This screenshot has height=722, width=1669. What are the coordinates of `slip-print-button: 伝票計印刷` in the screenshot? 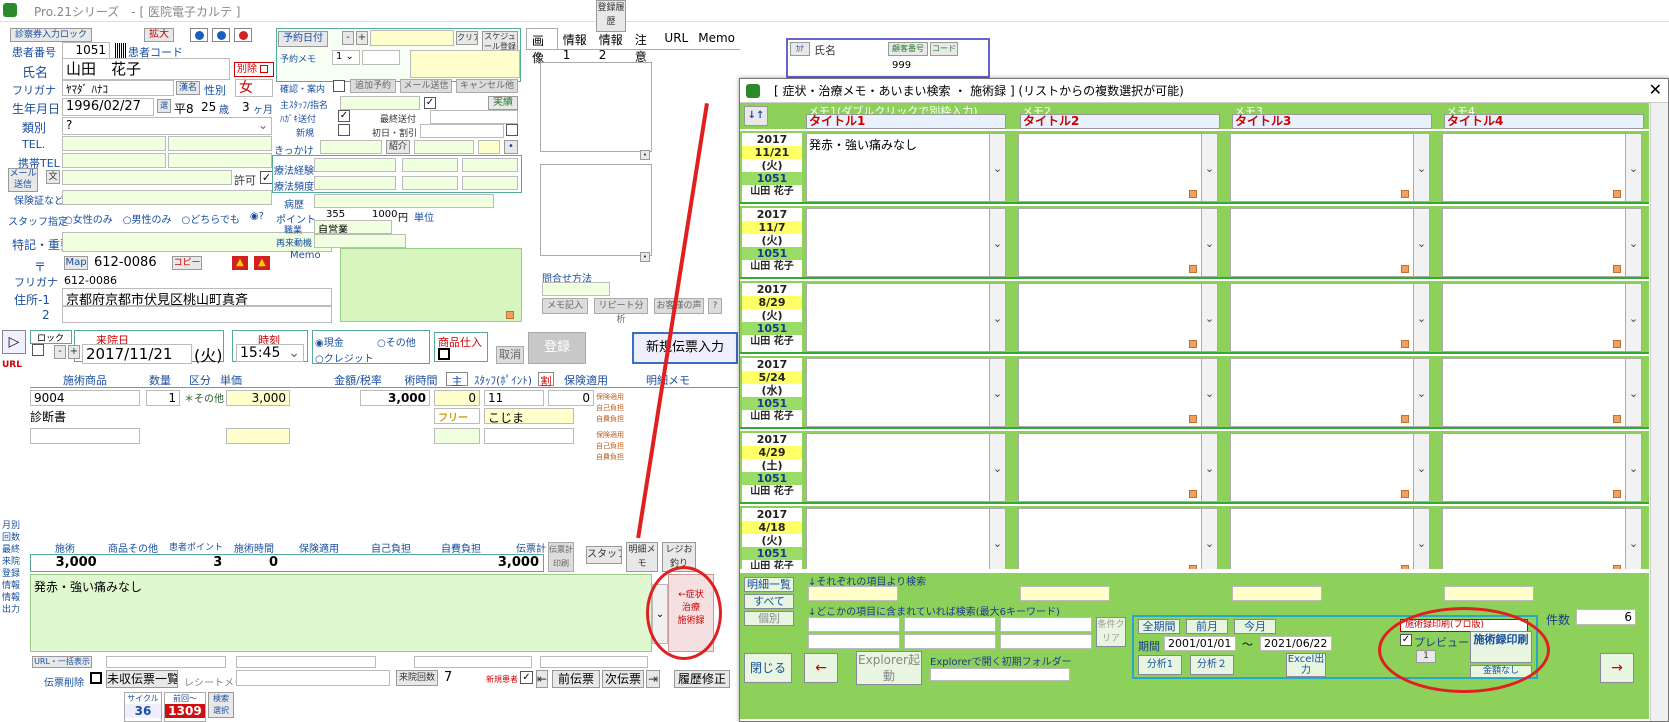 It's located at (561, 557).